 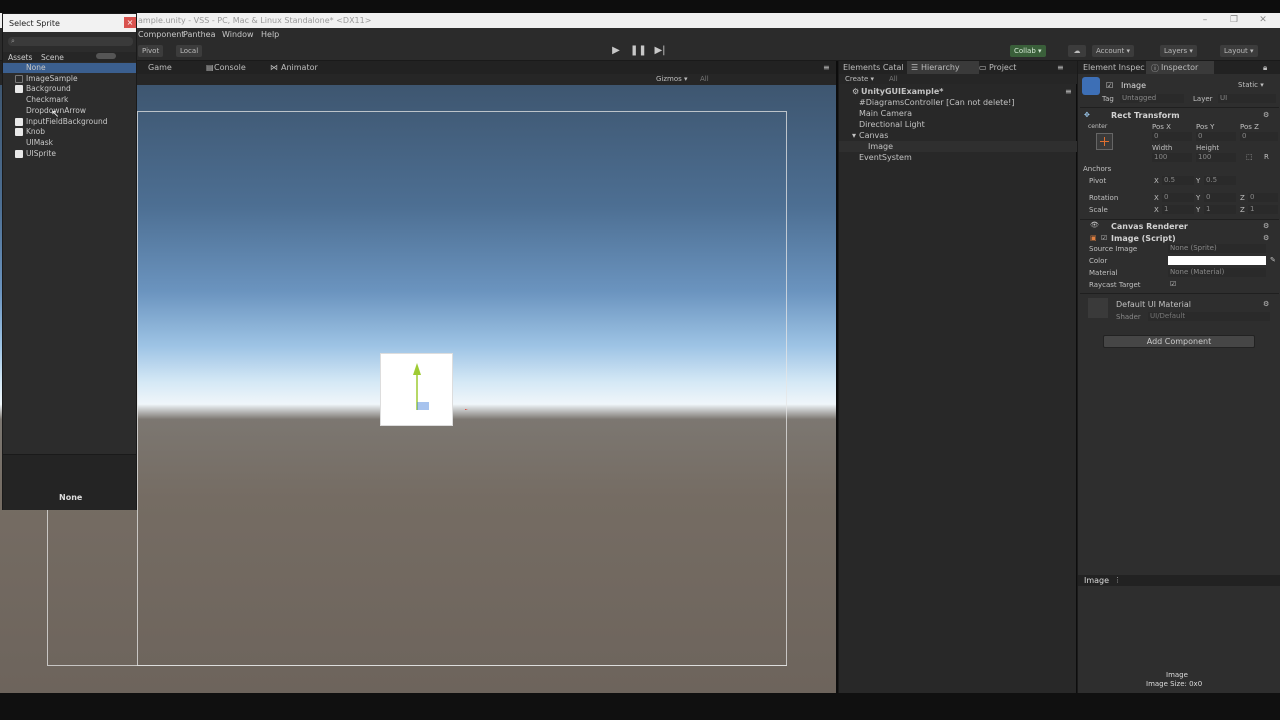 I want to click on hierarchy-item: Directional Light, so click(x=958, y=124).